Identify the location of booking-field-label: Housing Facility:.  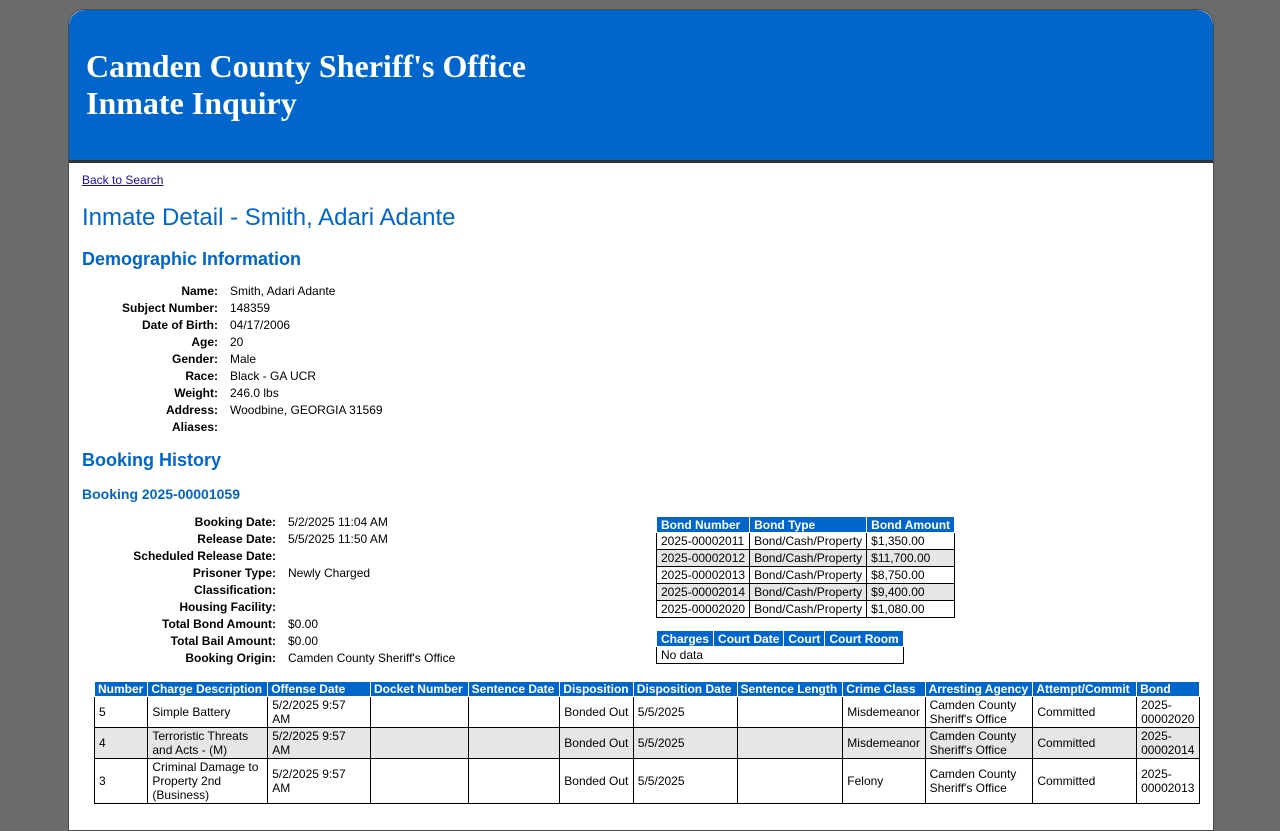
(227, 607).